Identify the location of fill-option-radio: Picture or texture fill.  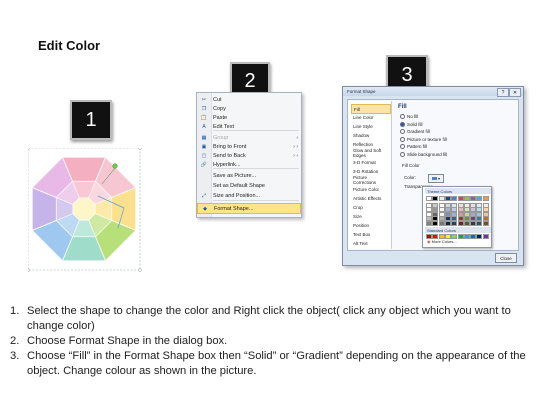
(423, 139).